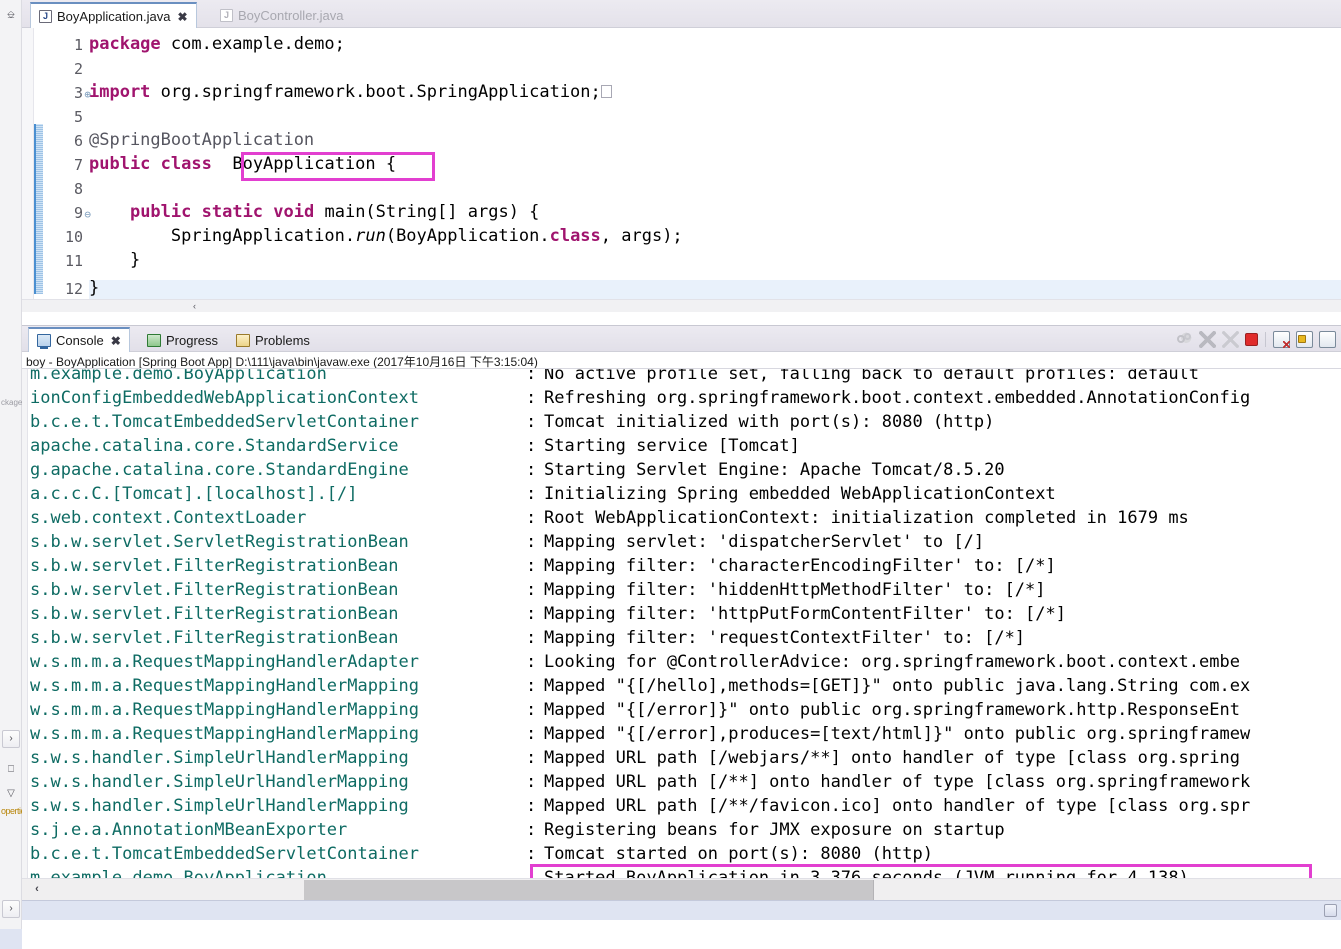 The image size is (1341, 949). What do you see at coordinates (224, 662) in the screenshot?
I see `log-logger: w.s.m.m.a.RequestMappingHandlerAdapter` at bounding box center [224, 662].